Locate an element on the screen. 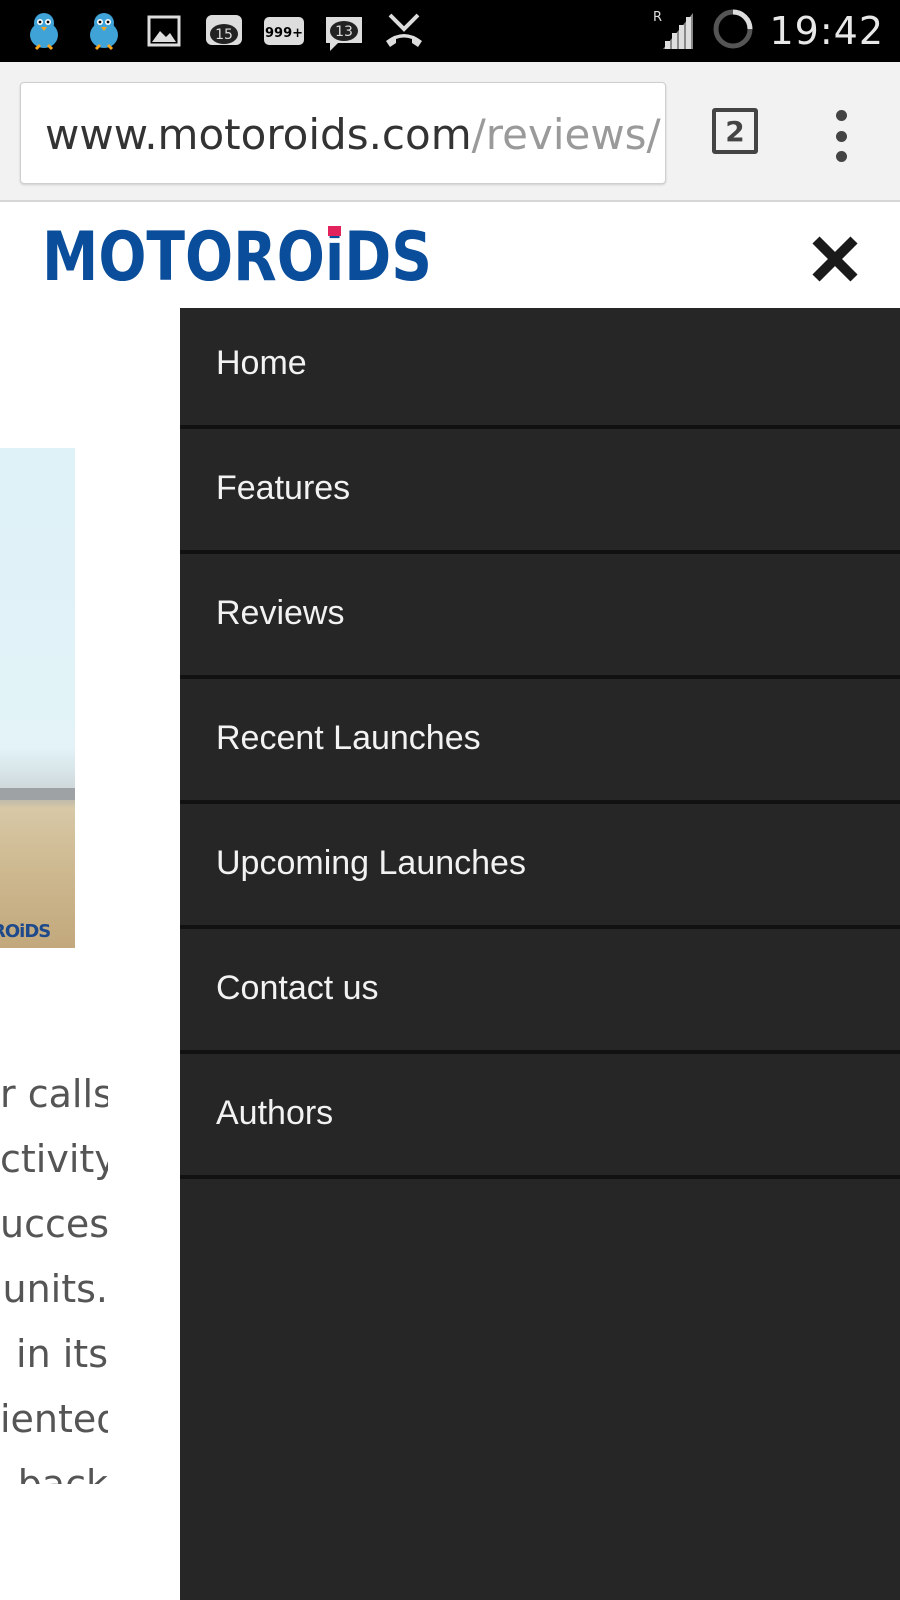 The image size is (900, 1600). loading-spinner-icon is located at coordinates (733, 31).